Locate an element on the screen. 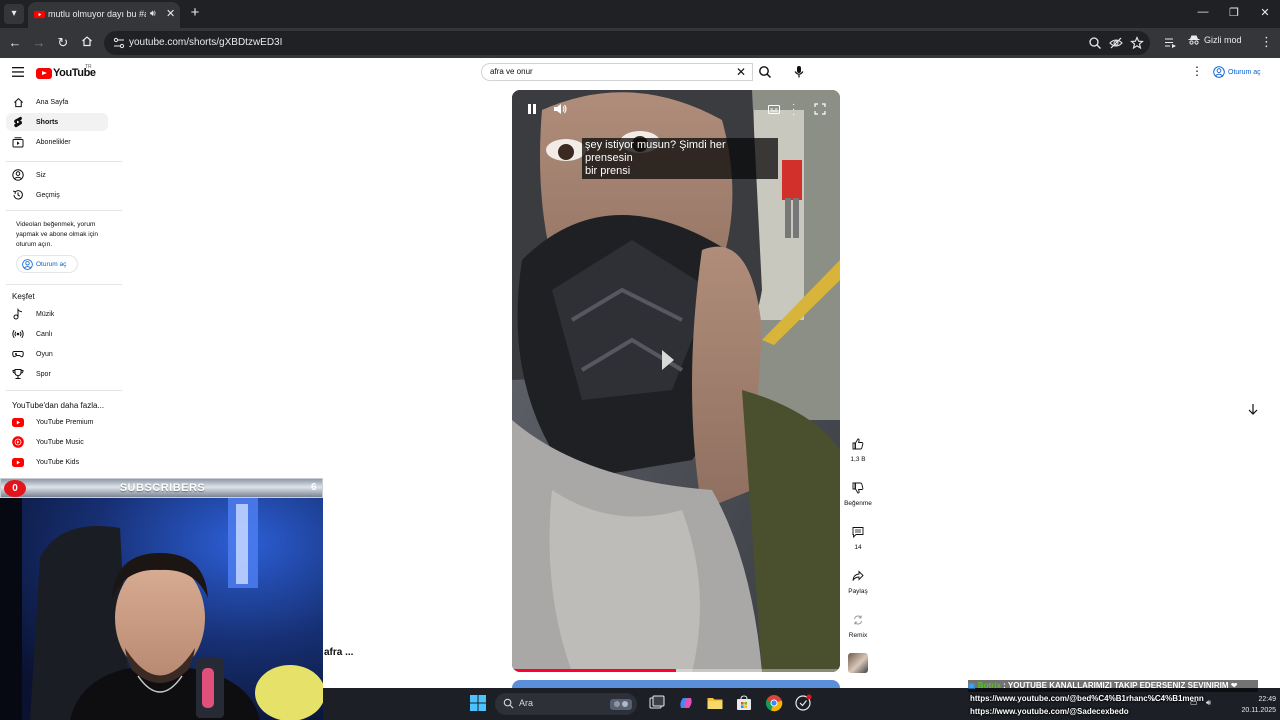 This screenshot has height=720, width=1280. subscribers-label: SUBSCRIBERS is located at coordinates (162, 488).